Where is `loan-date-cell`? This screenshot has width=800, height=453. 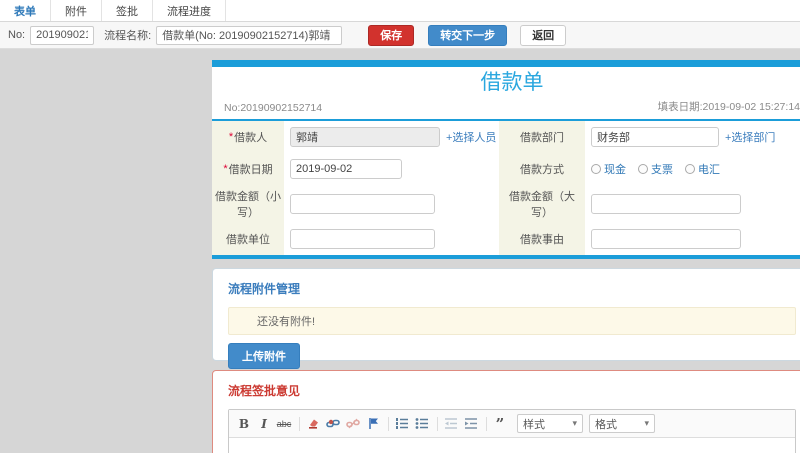
loan-date-cell is located at coordinates (391, 169).